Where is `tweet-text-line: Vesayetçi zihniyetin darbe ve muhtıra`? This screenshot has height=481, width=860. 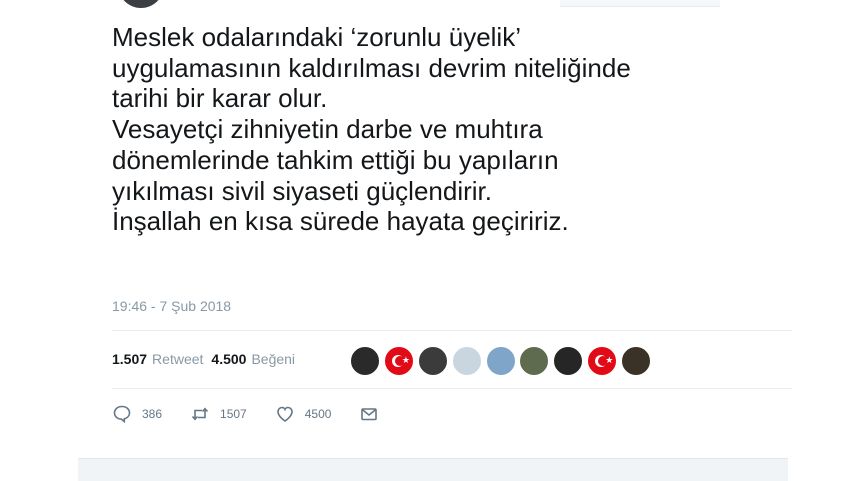 tweet-text-line: Vesayetçi zihniyetin darbe ve muhtıra is located at coordinates (327, 129).